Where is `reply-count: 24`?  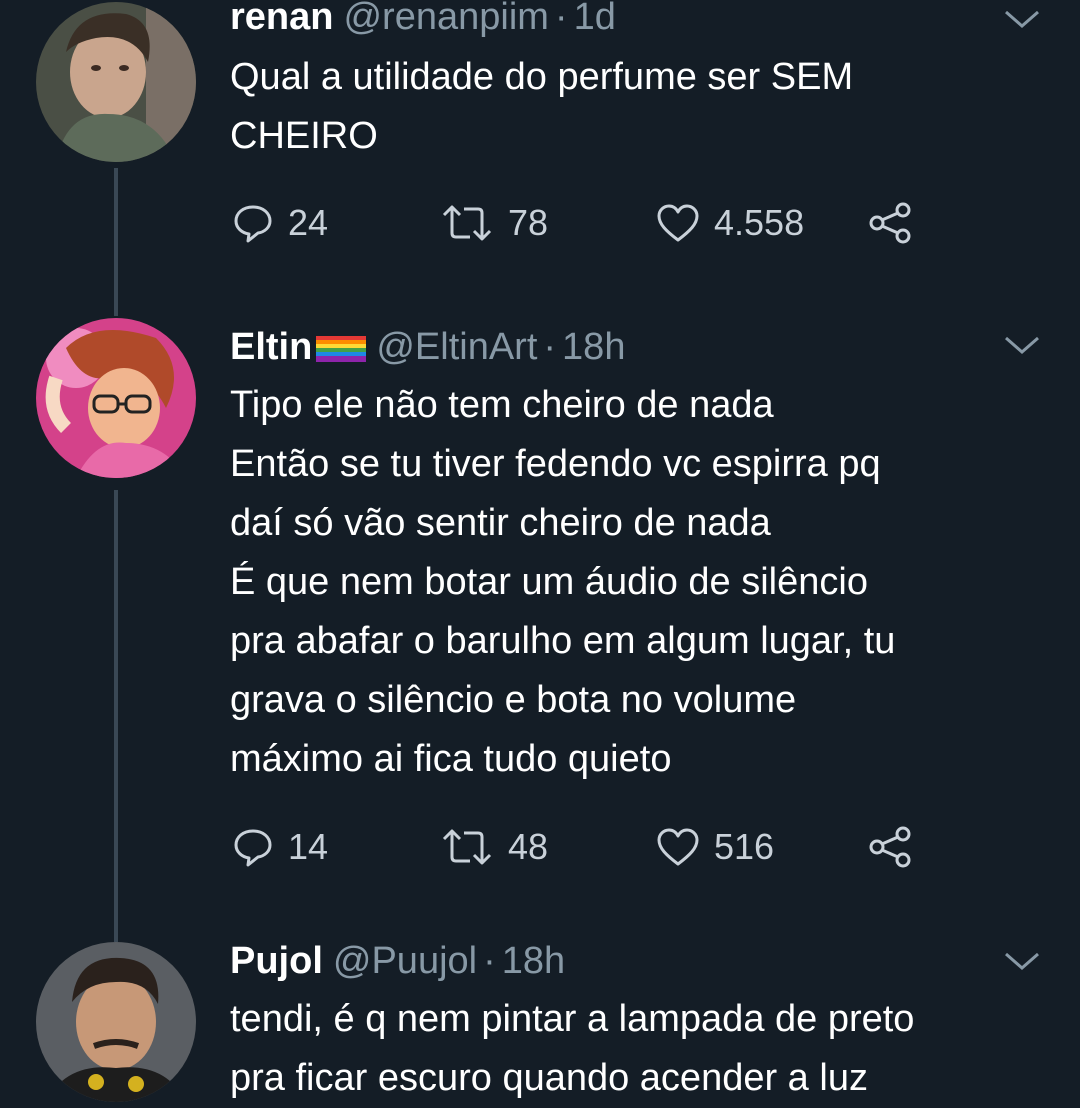
reply-count: 24 is located at coordinates (308, 222).